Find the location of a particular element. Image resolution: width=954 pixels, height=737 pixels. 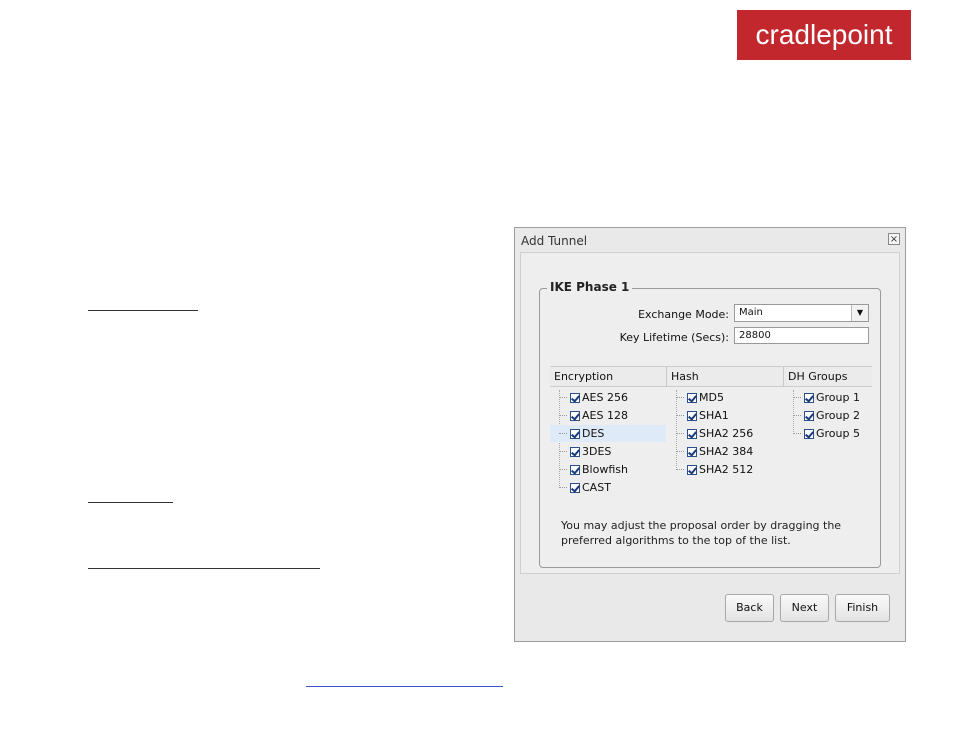

exchange-mode-select: Main ▼ is located at coordinates (801, 313).